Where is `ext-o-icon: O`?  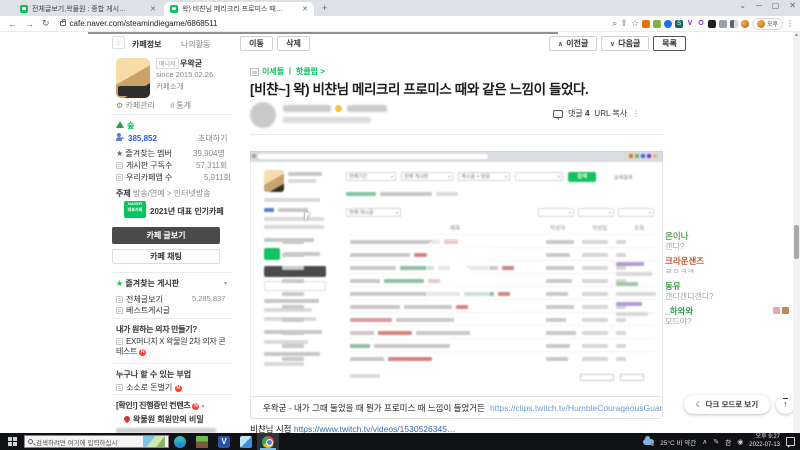
ext-o-icon: O is located at coordinates (700, 23).